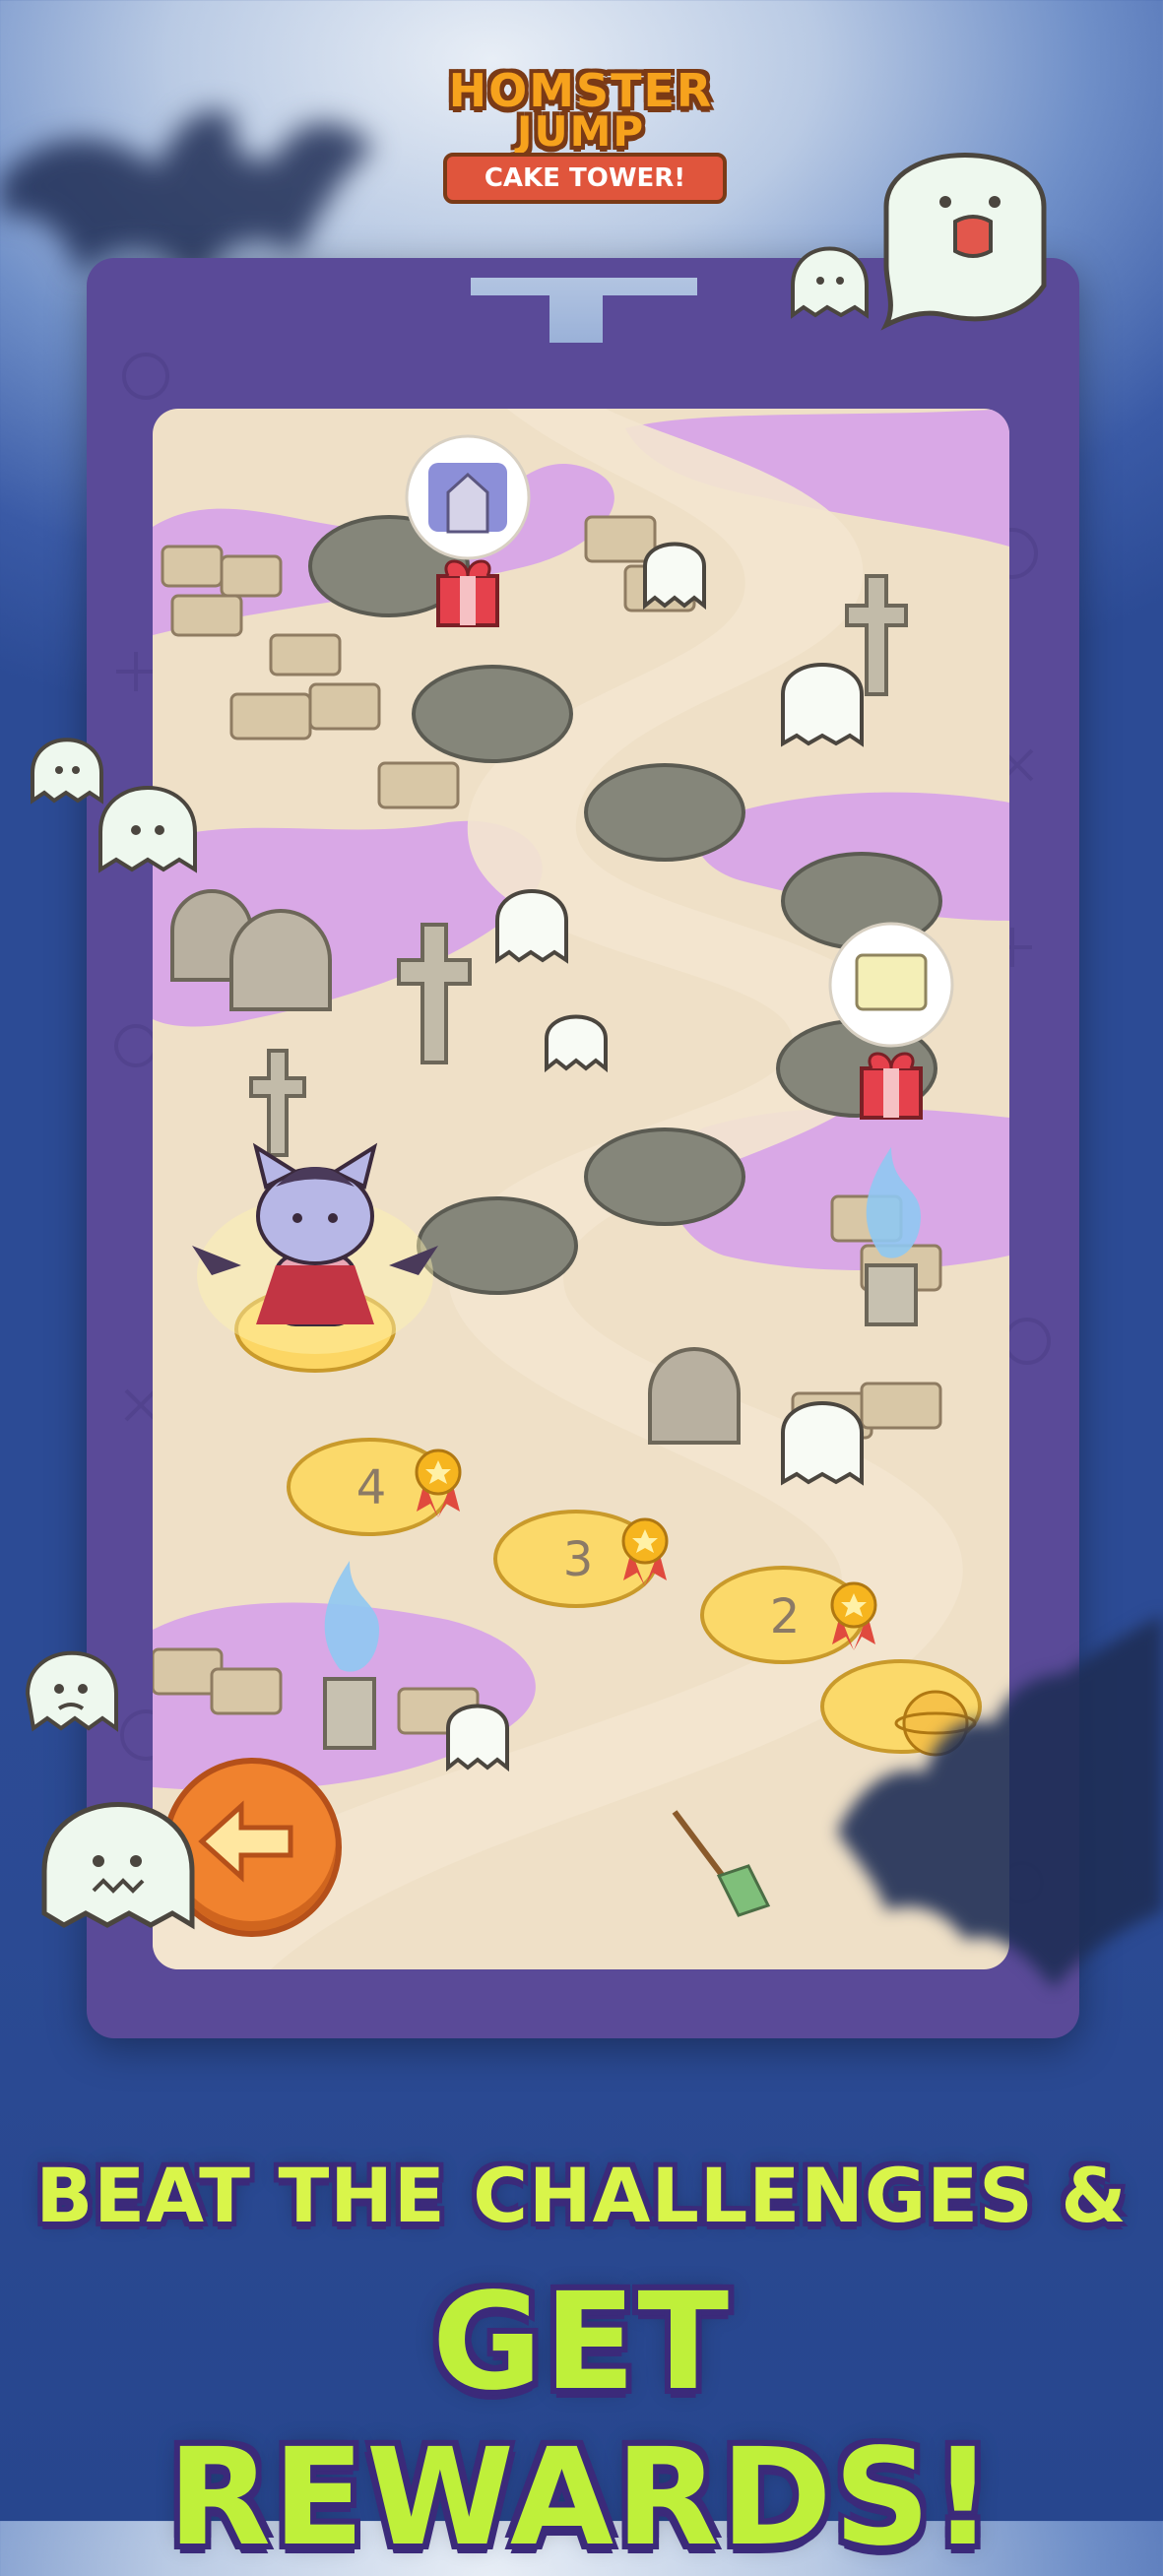  What do you see at coordinates (578, 1559) in the screenshot?
I see `level-number-3: 3` at bounding box center [578, 1559].